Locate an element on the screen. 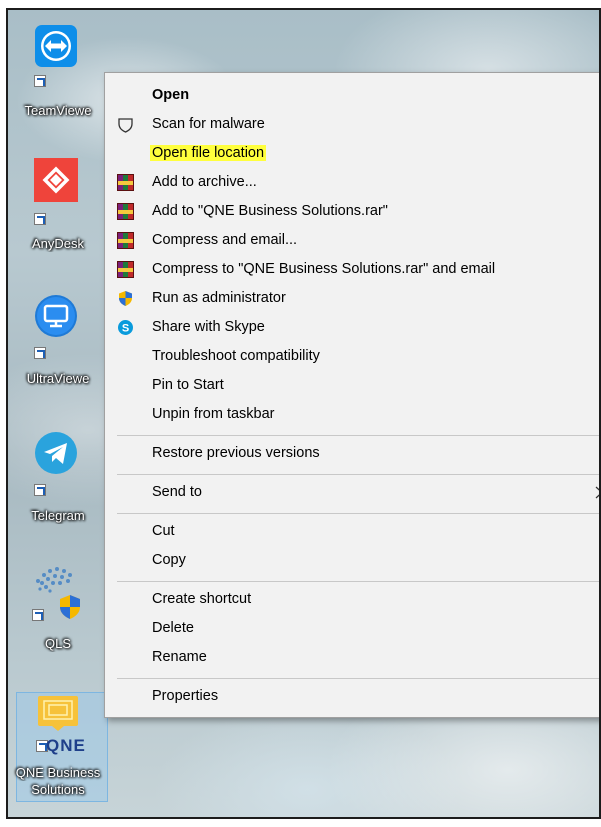 Image resolution: width=601 pixels, height=827 pixels. menu-item-run-as-administrator: Run as administrator is located at coordinates (352, 298).